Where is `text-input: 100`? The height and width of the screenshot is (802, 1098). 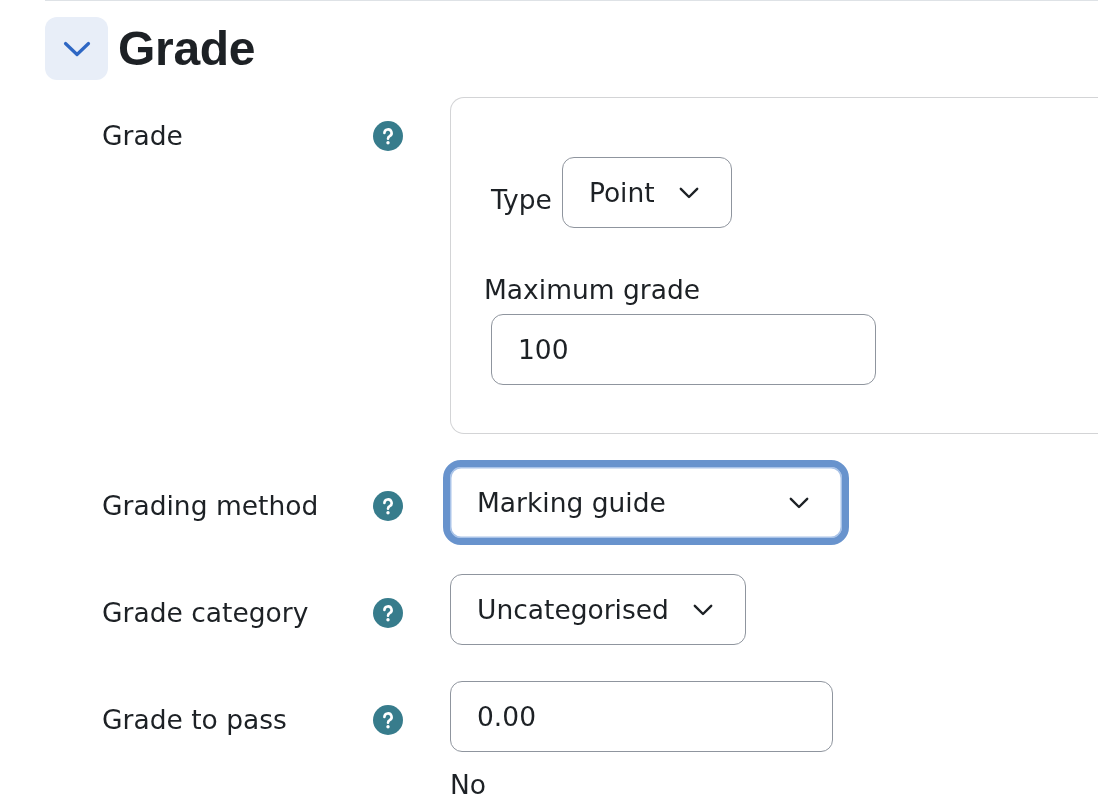 text-input: 100 is located at coordinates (683, 349).